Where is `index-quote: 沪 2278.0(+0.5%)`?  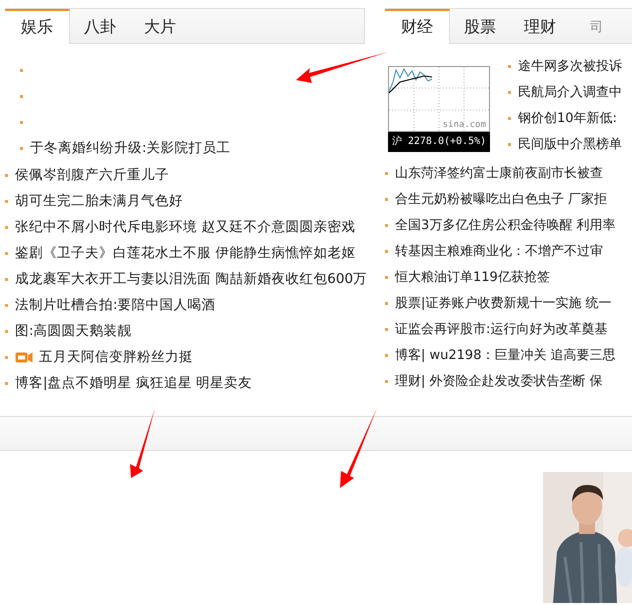 index-quote: 沪 2278.0(+0.5%) is located at coordinates (439, 142).